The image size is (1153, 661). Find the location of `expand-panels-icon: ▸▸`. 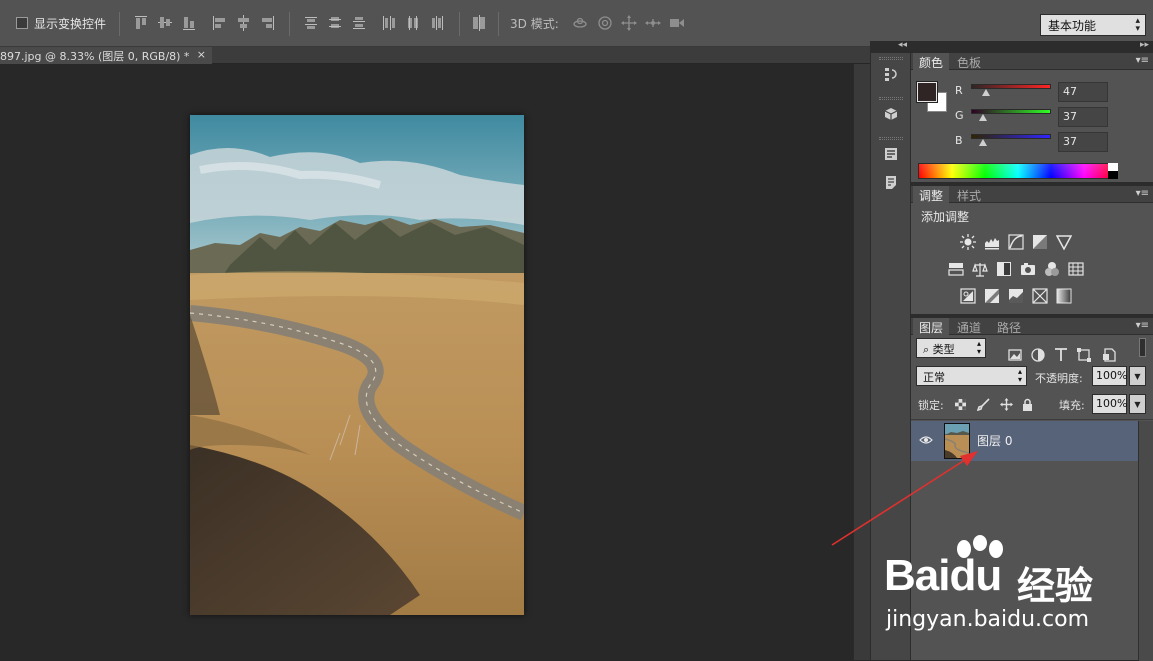

expand-panels-icon: ▸▸ is located at coordinates (1144, 45).